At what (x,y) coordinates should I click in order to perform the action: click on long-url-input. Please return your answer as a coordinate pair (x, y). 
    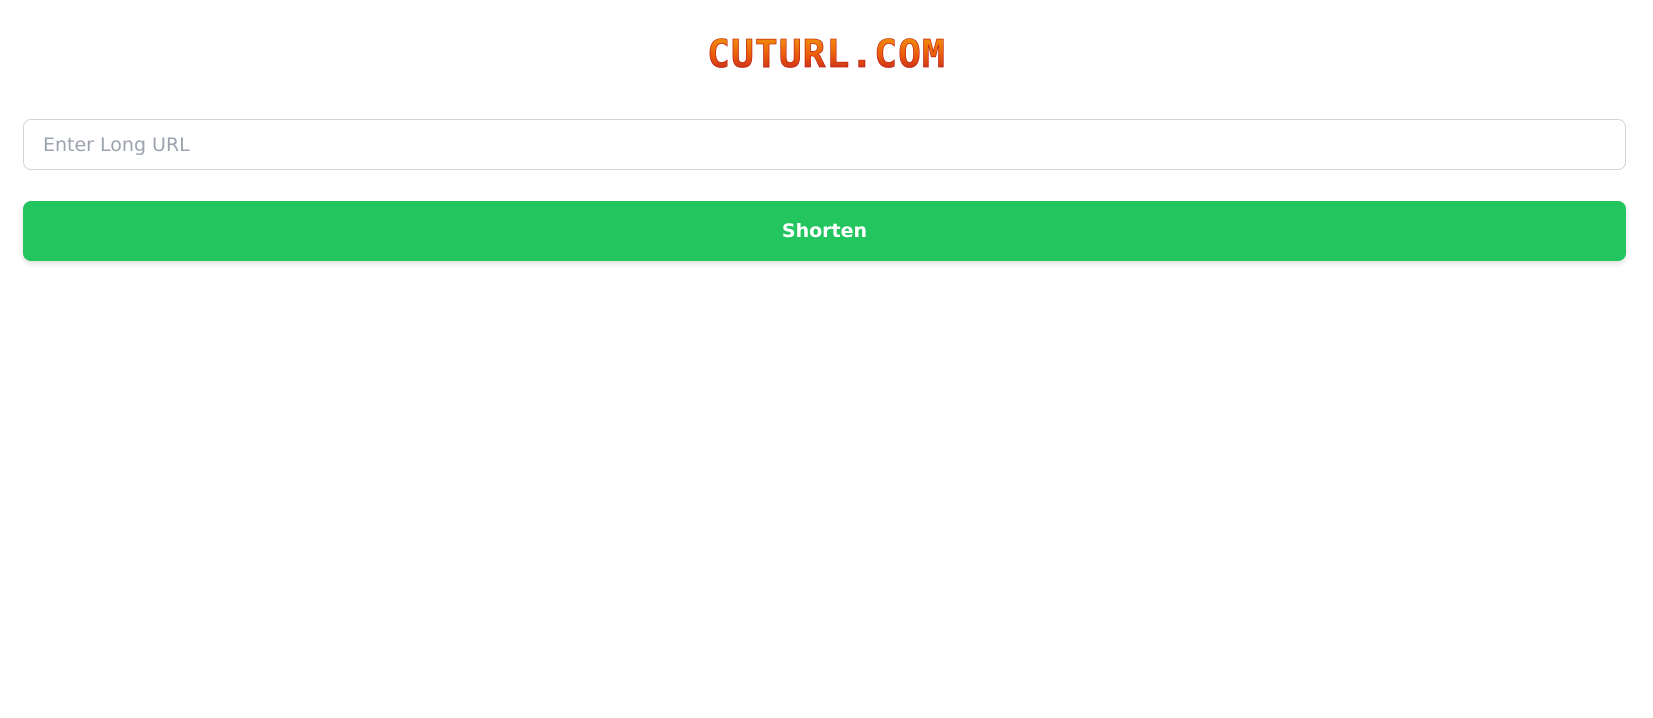
    Looking at the image, I should click on (824, 144).